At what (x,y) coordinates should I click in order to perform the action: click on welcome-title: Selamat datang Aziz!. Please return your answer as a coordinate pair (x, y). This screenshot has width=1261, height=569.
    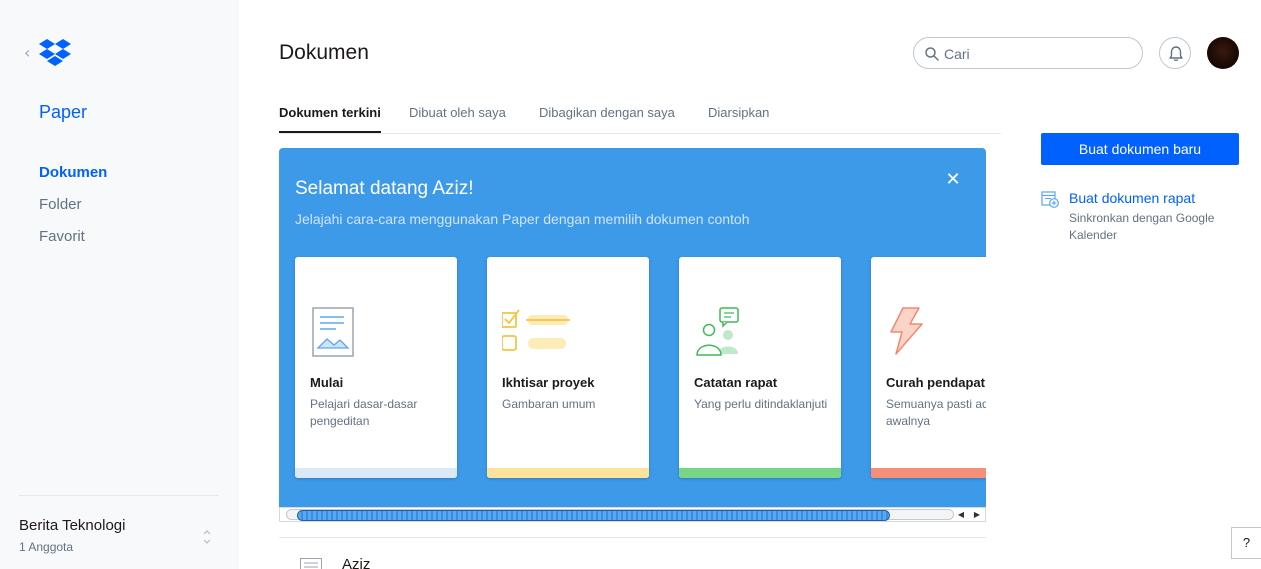
    Looking at the image, I should click on (384, 188).